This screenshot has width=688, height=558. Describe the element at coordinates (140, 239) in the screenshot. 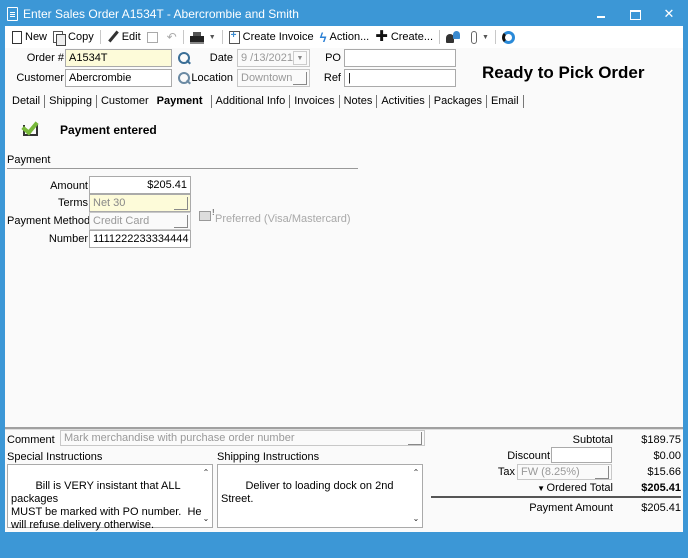

I see `card-number-field: 1111222233334444` at that location.